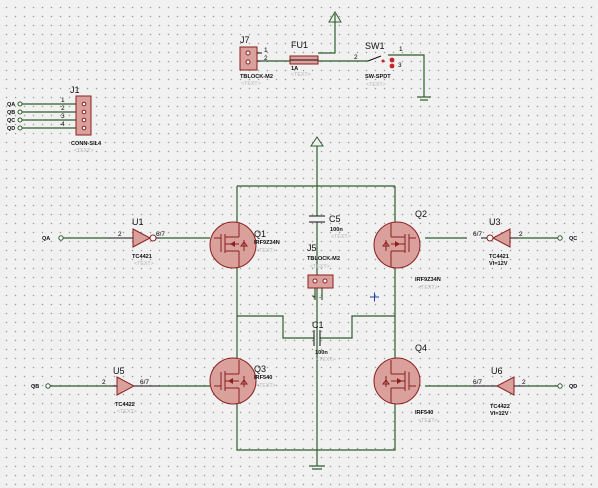  What do you see at coordinates (500, 407) in the screenshot?
I see `u6-value: TC4422` at bounding box center [500, 407].